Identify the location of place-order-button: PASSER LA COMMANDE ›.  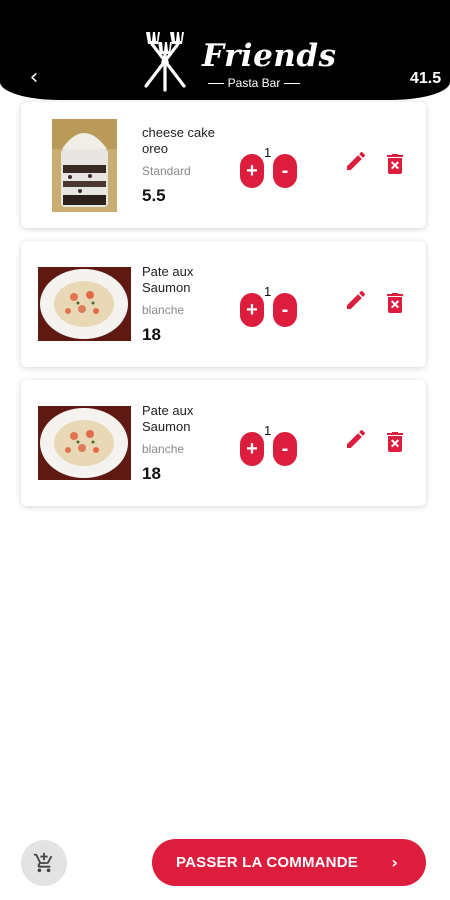
(289, 862).